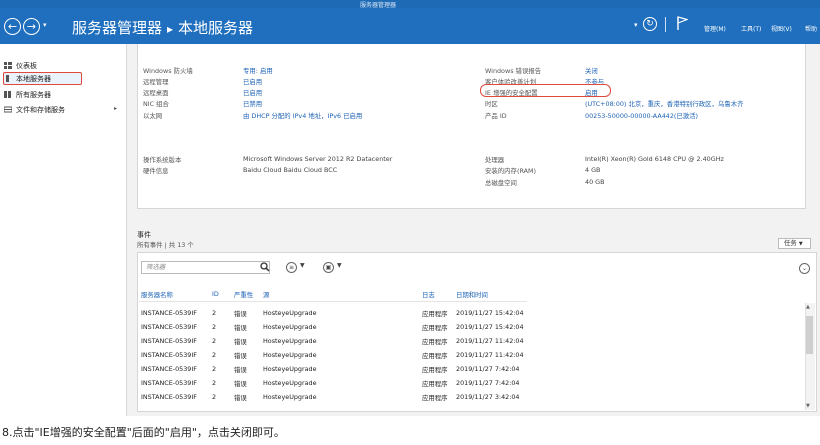 The image size is (820, 445). Describe the element at coordinates (794, 243) in the screenshot. I see `tasks-button: 任务 ▼` at that location.